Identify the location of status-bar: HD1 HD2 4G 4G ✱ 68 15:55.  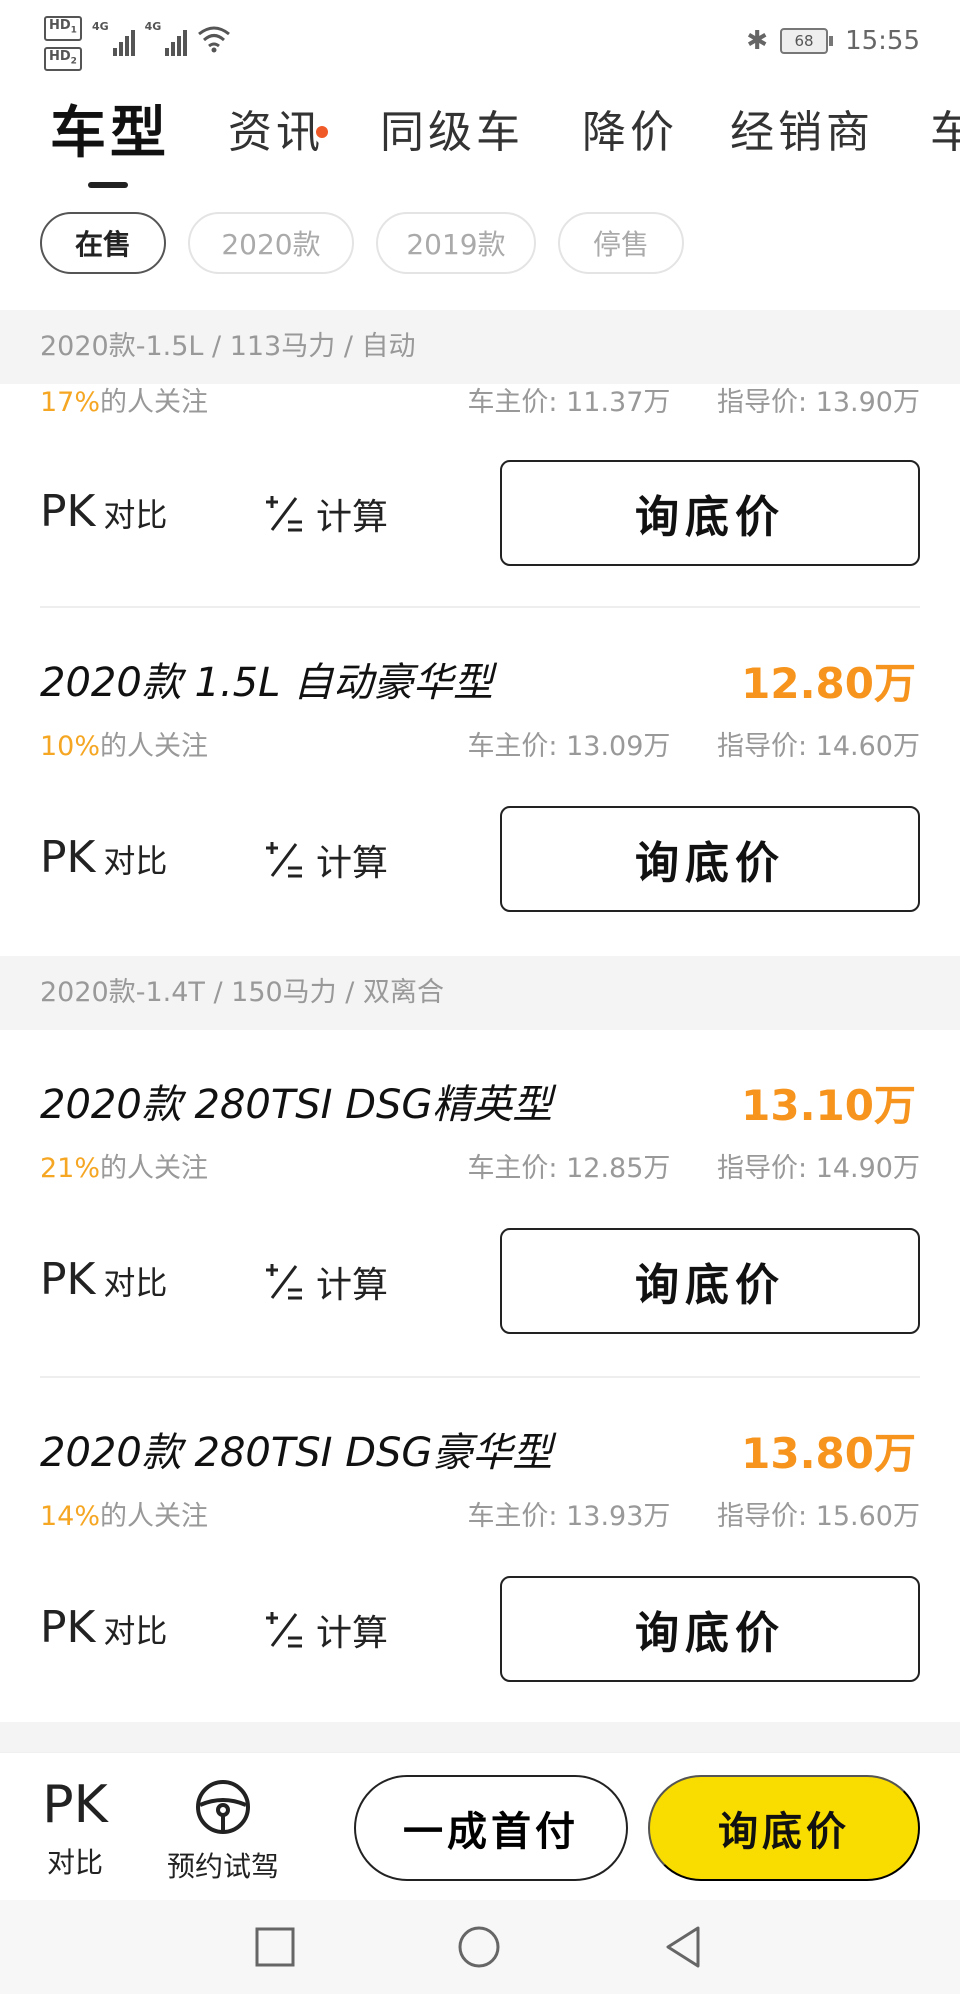
(480, 45).